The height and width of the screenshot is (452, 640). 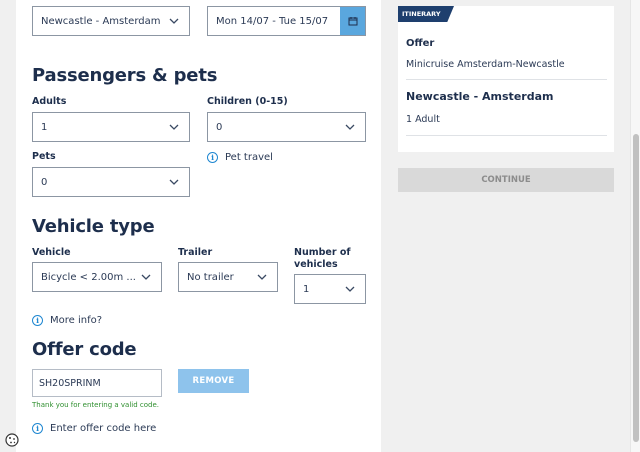 I want to click on number-of-vehicles-label: Number of vehicles, so click(x=322, y=259).